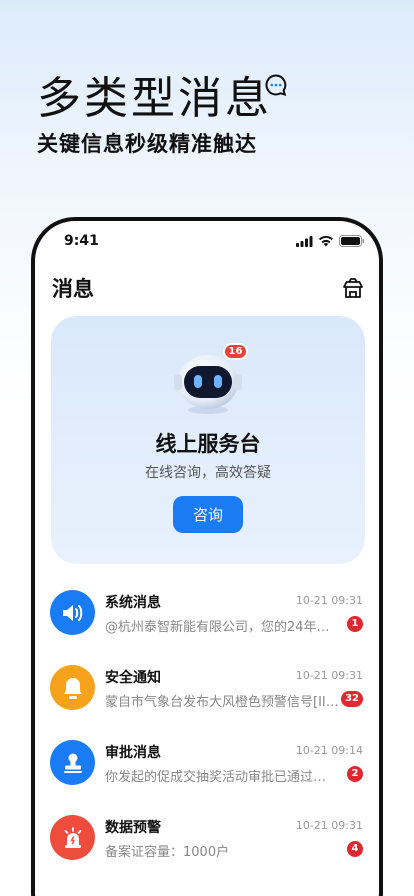  I want to click on status-time: 9:41, so click(81, 241).